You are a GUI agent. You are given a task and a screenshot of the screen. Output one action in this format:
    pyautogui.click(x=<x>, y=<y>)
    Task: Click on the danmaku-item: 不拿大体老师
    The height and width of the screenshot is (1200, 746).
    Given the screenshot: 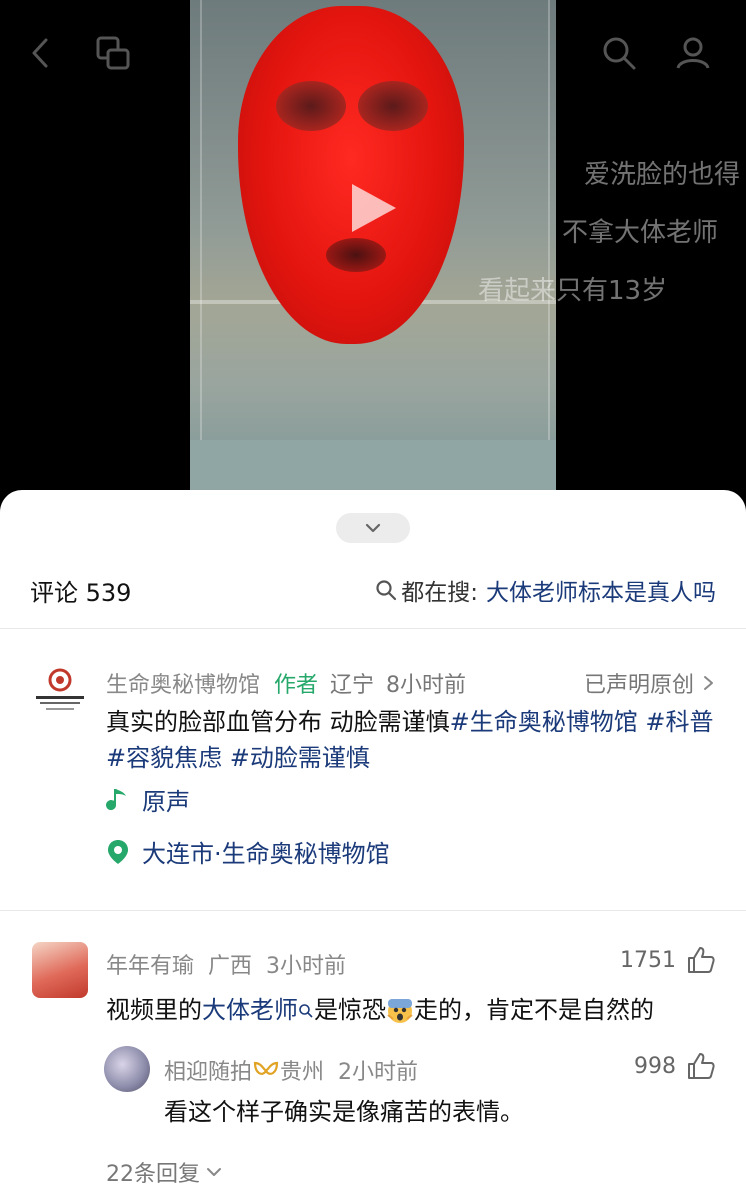 What is the action you would take?
    pyautogui.click(x=640, y=233)
    